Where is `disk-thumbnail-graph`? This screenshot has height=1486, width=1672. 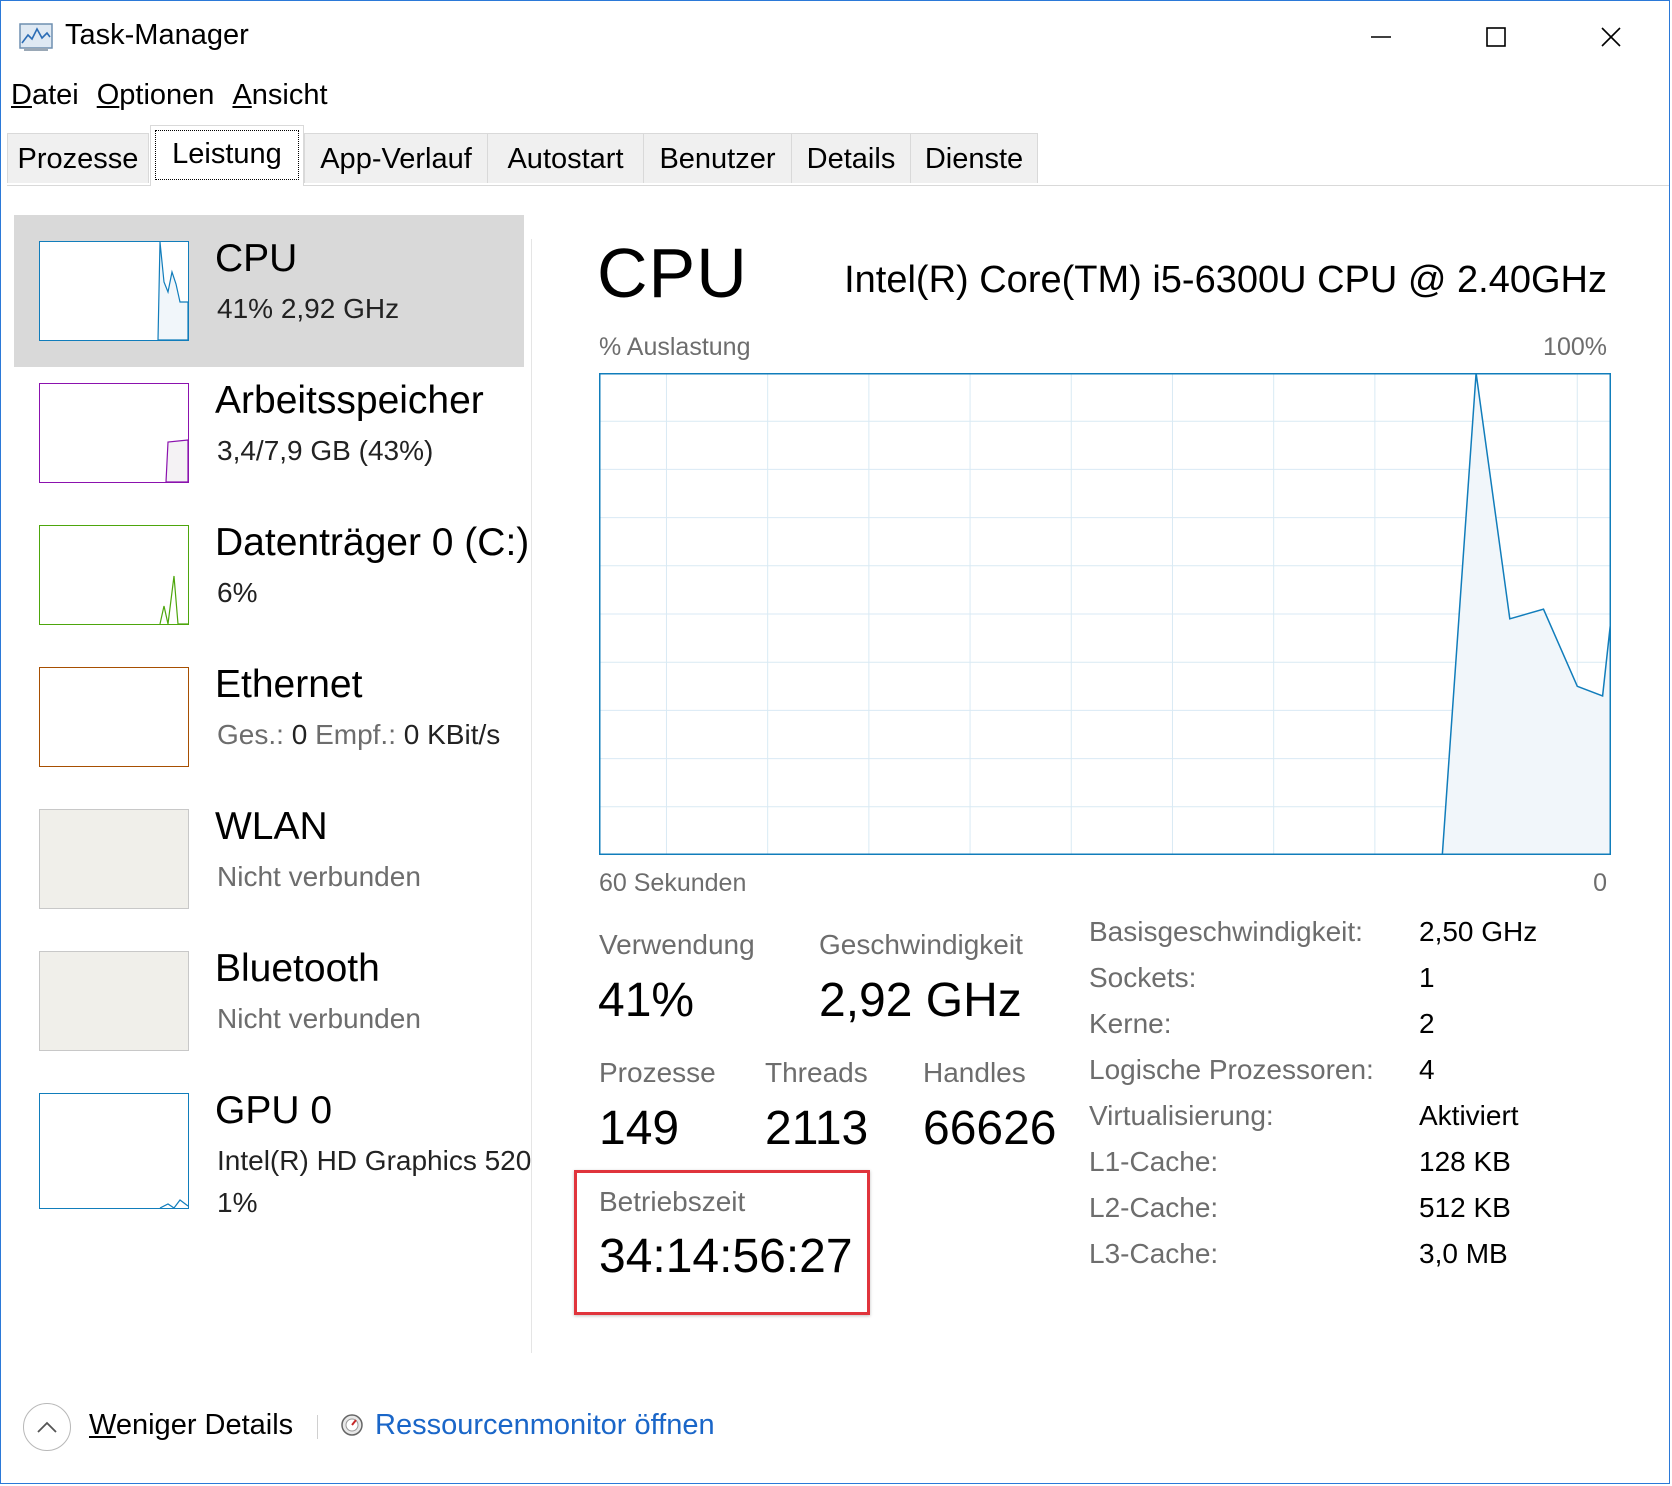
disk-thumbnail-graph is located at coordinates (173, 599).